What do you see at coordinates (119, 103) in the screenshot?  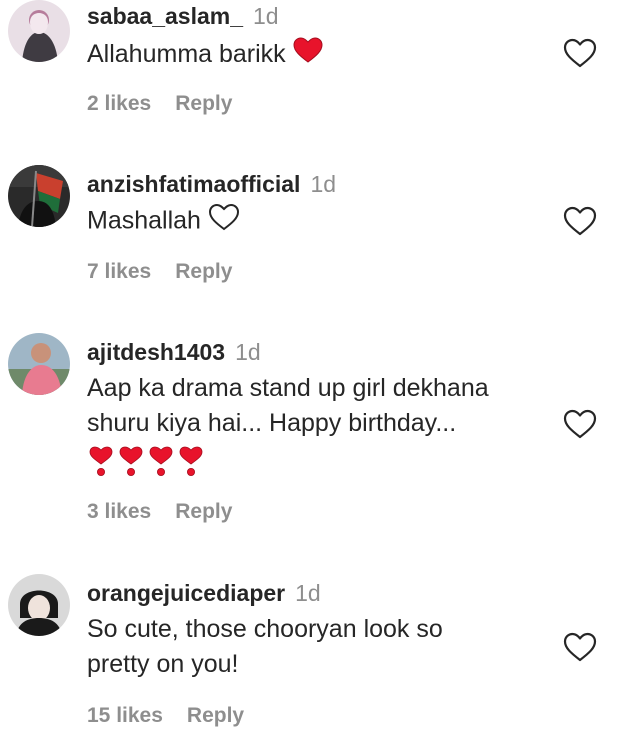 I see `likes-count: 2 likes` at bounding box center [119, 103].